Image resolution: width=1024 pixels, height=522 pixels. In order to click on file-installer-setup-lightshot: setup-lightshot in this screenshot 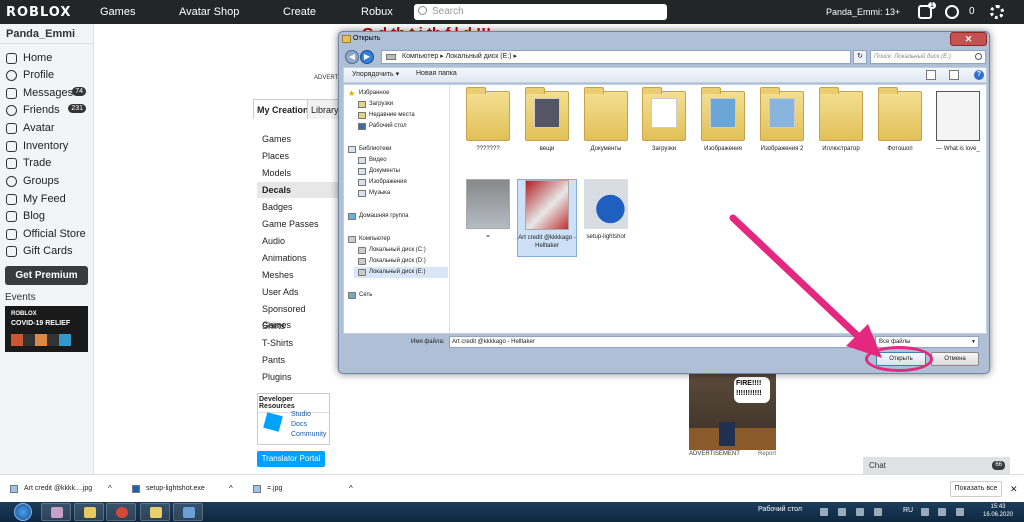, I will do `click(606, 210)`.